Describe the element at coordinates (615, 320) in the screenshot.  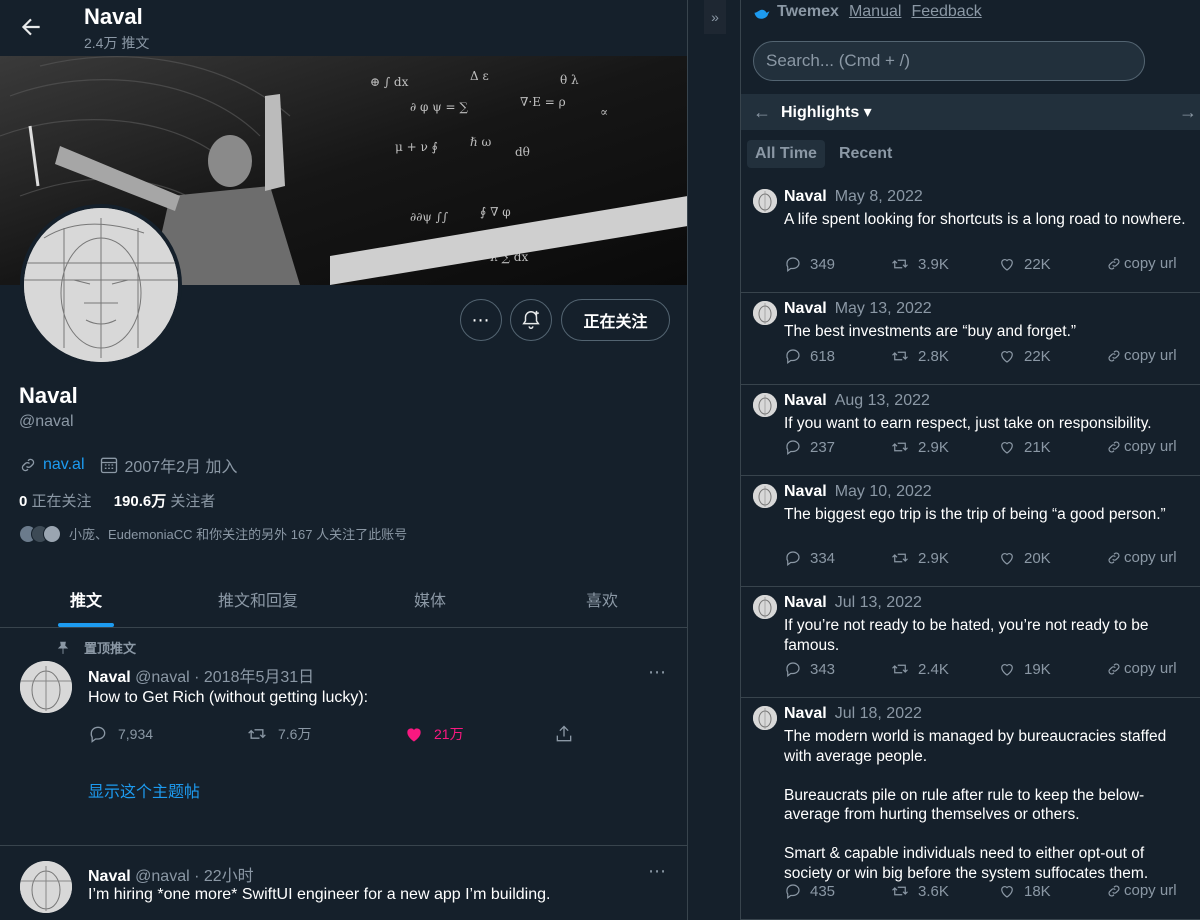
I see `following-button: 正在关注` at that location.